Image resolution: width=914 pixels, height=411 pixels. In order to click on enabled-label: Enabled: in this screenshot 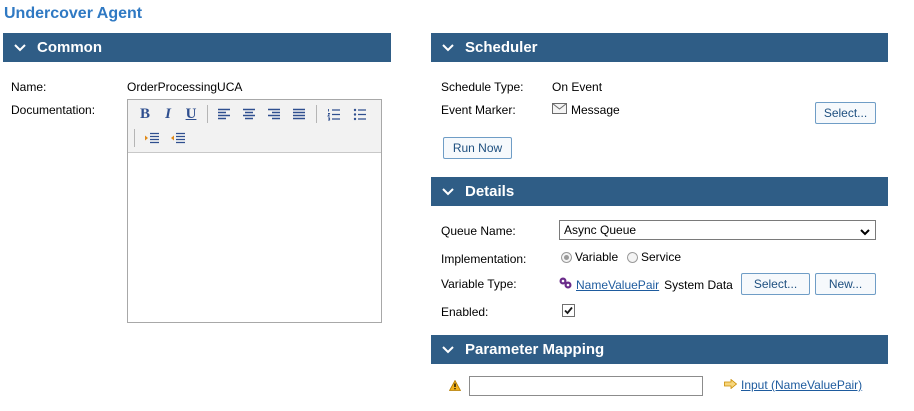, I will do `click(465, 312)`.